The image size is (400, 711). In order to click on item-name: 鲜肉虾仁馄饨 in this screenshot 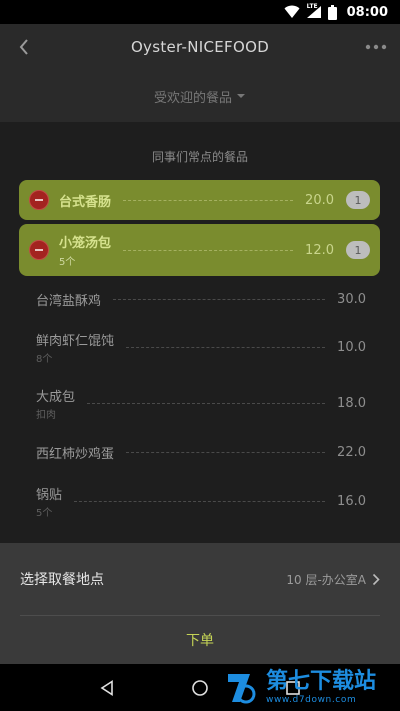, I will do `click(75, 341)`.